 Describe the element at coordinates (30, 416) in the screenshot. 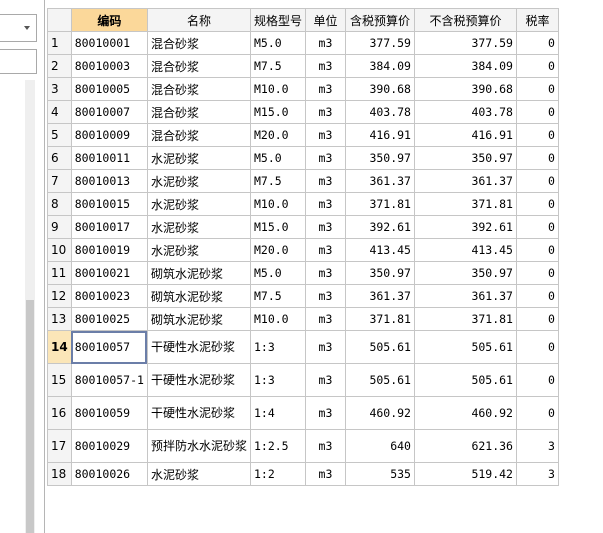

I see `left-scrollbar-thumb` at that location.